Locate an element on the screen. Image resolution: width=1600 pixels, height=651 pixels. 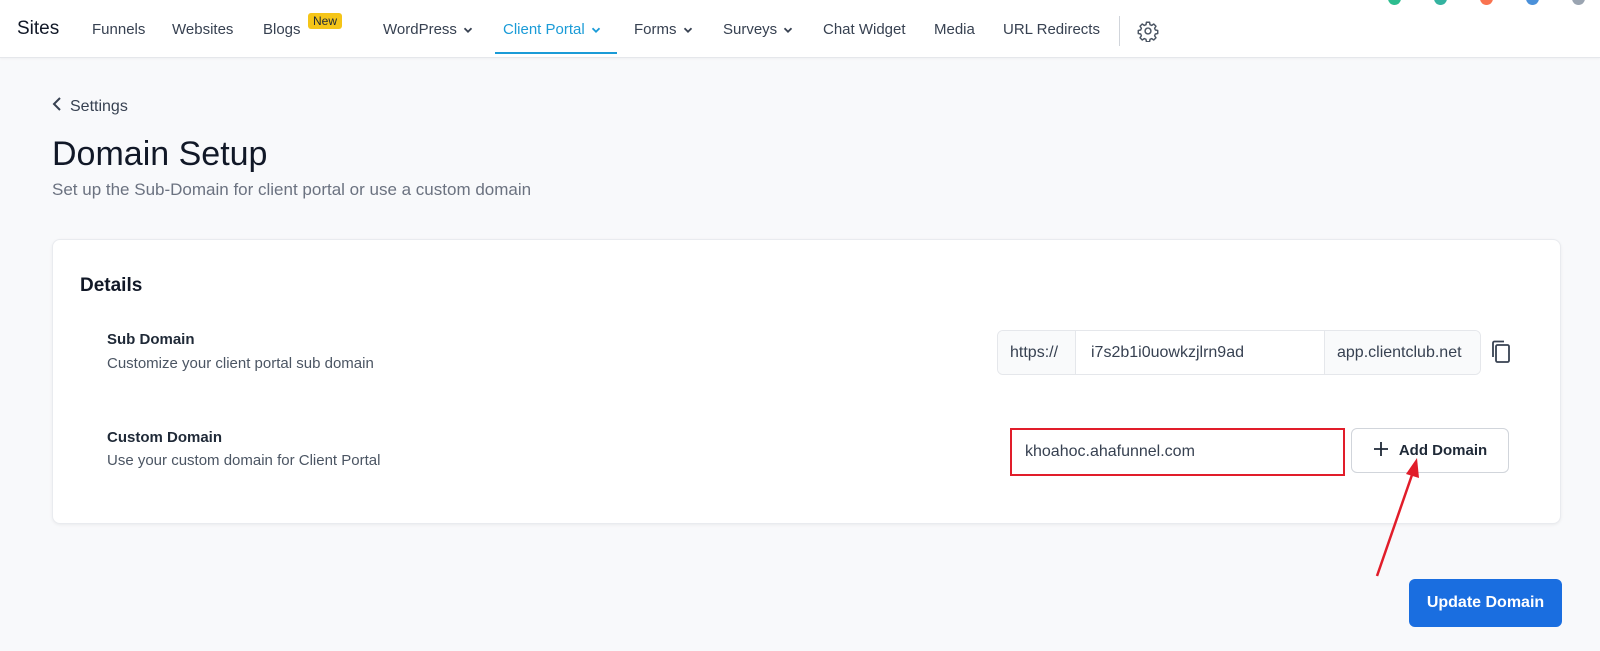
nav-label: Surveys is located at coordinates (750, 29).